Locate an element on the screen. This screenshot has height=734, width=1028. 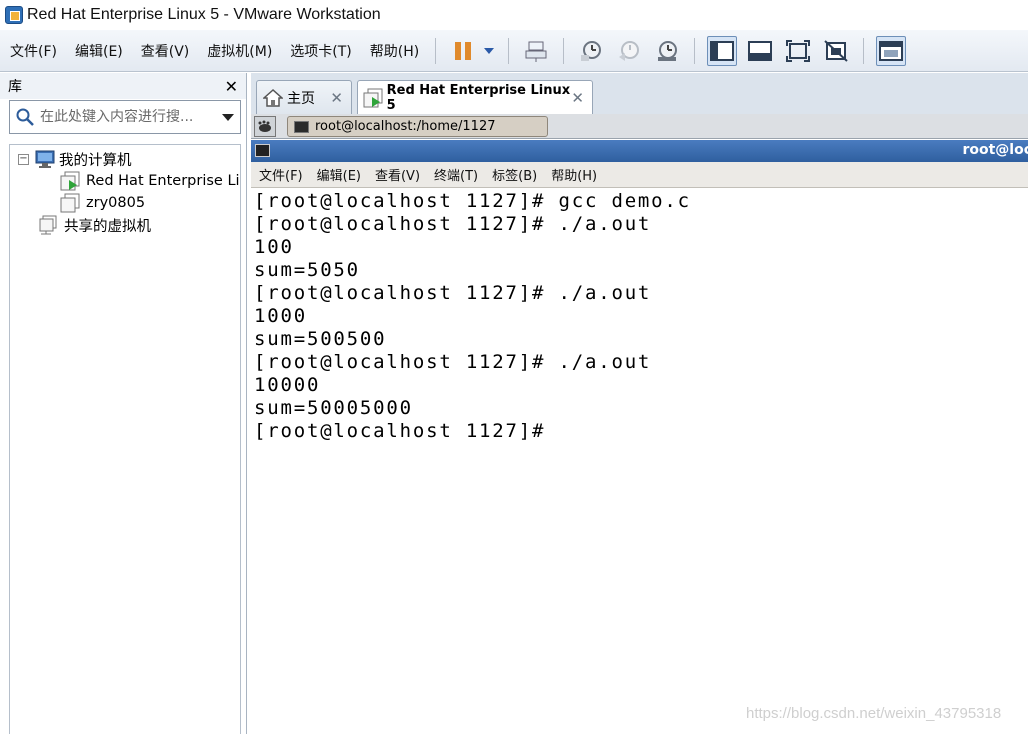
tab-home: 主页 ✕ is located at coordinates (304, 97).